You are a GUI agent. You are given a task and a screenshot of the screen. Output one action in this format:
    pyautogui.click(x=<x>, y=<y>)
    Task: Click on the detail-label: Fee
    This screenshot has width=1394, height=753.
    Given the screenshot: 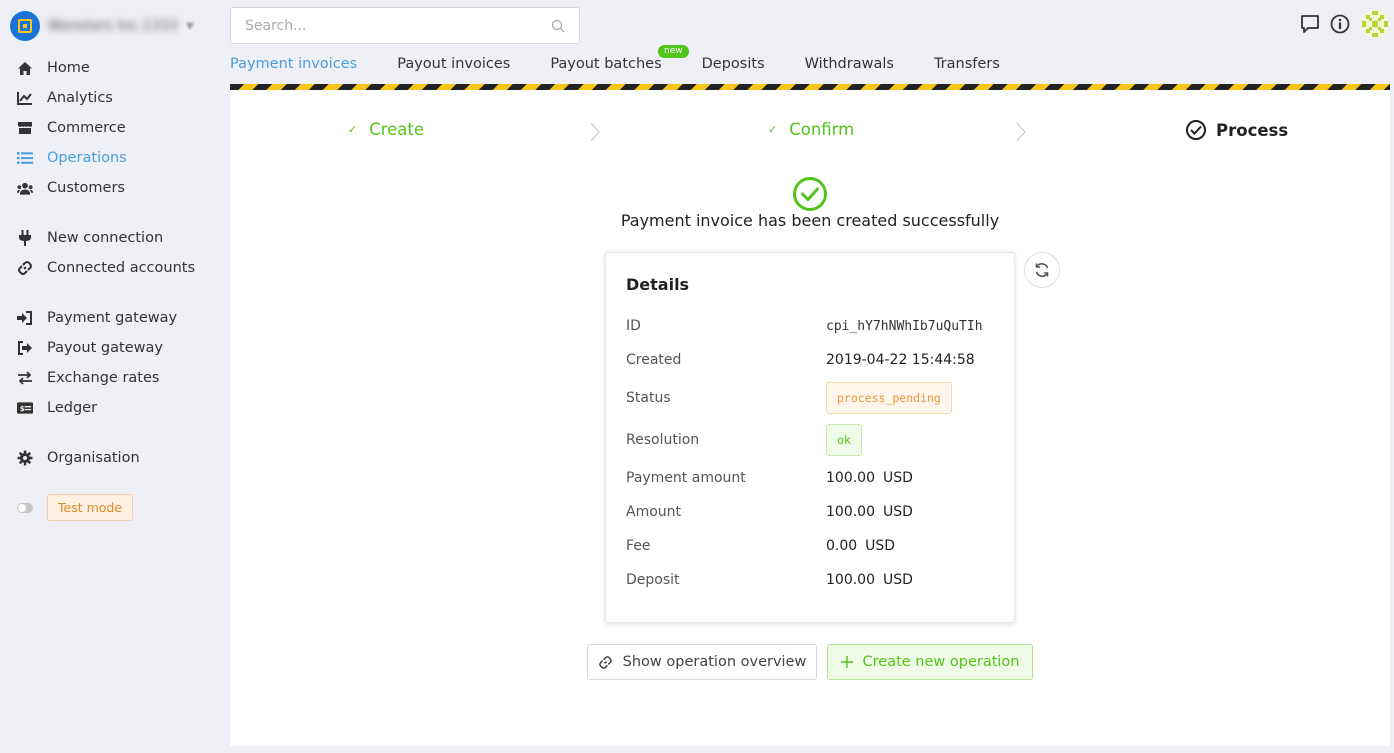 What is the action you would take?
    pyautogui.click(x=638, y=546)
    